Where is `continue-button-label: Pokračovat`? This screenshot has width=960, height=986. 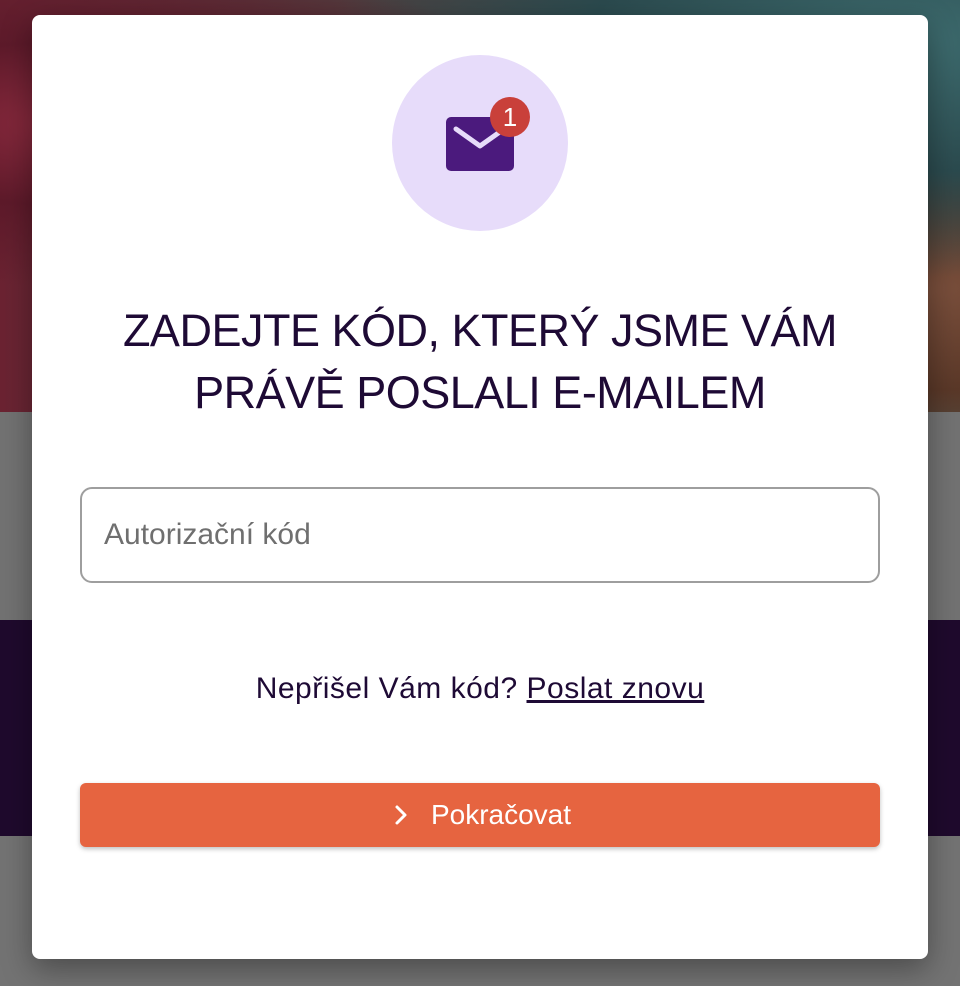
continue-button-label: Pokračovat is located at coordinates (501, 814).